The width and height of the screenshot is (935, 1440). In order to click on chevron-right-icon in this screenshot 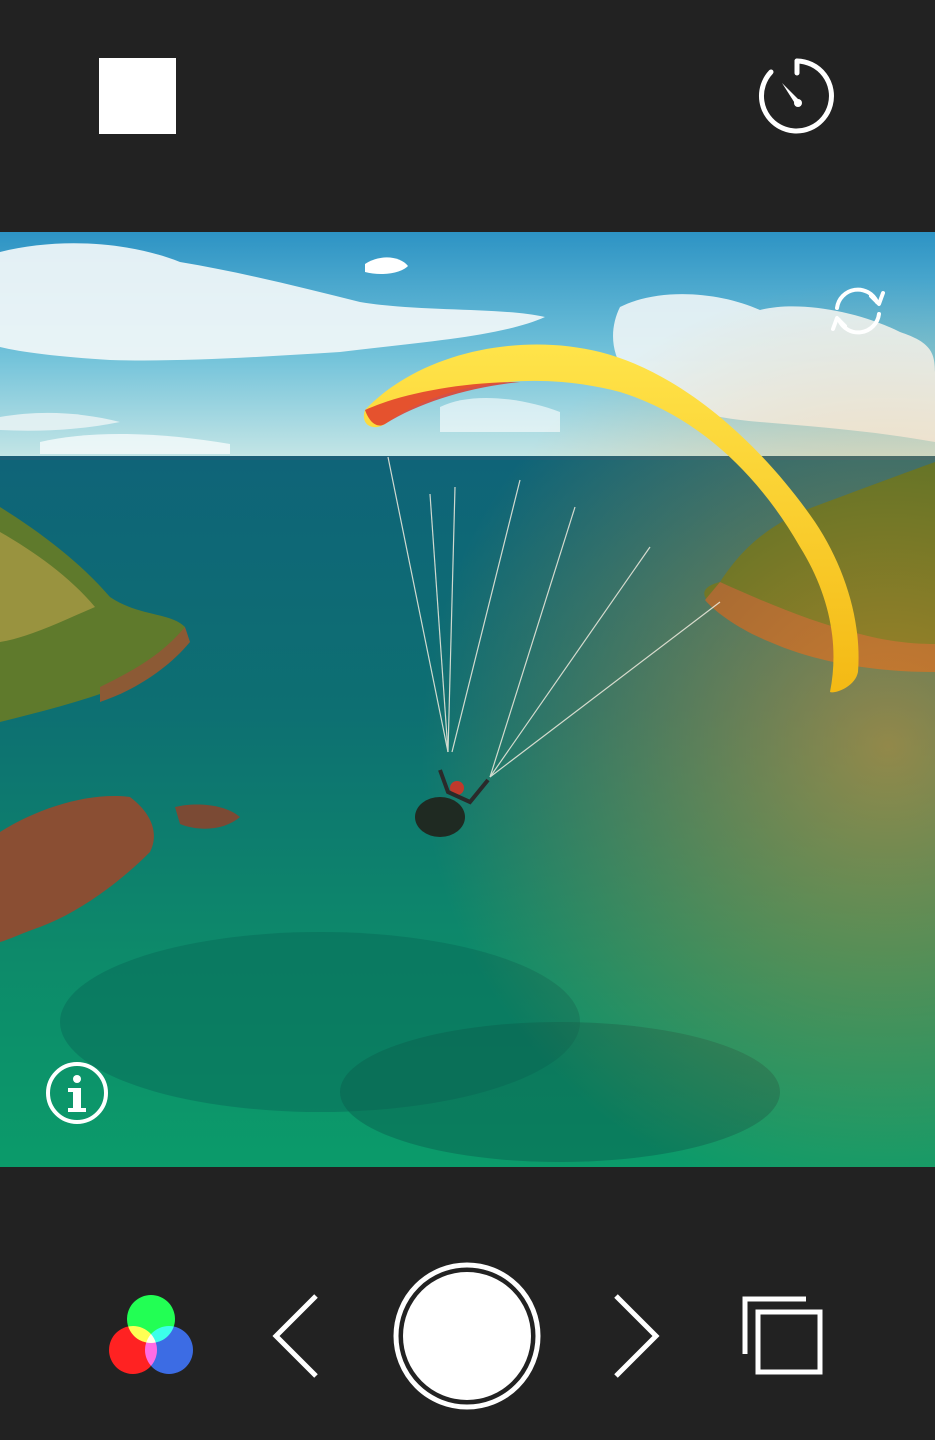, I will do `click(637, 1336)`.